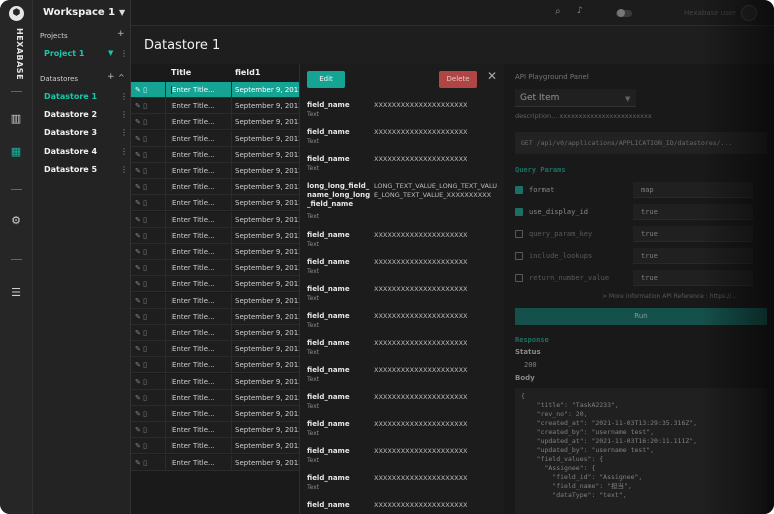 The width and height of the screenshot is (774, 514). I want to click on robot-icon: ⚙, so click(16, 221).